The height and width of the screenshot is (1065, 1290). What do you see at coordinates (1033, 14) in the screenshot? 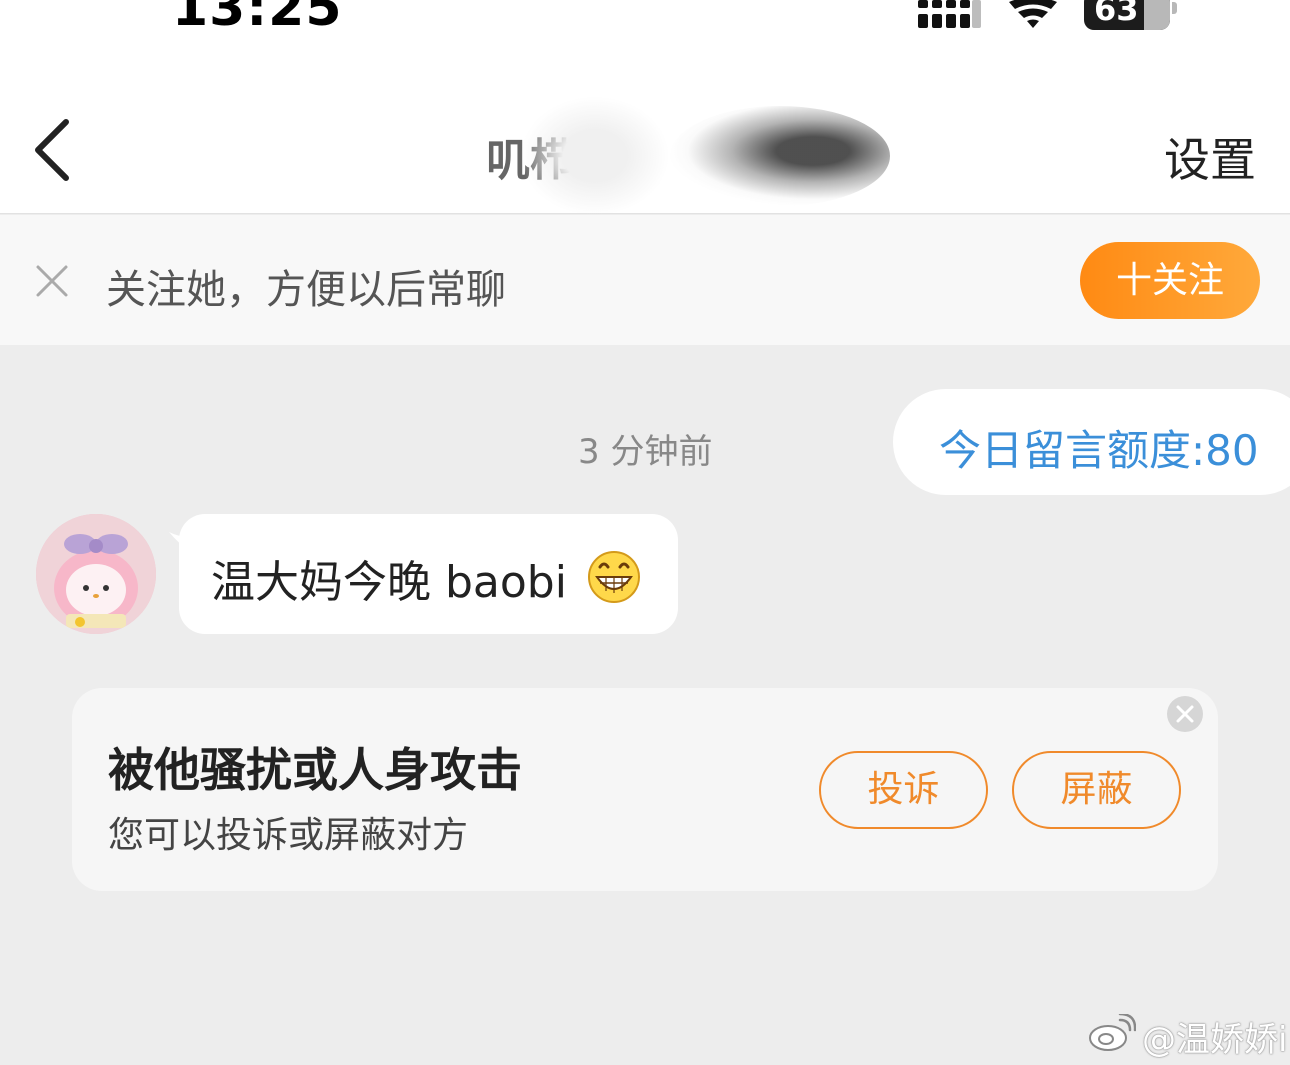
I see `wifi-icon` at bounding box center [1033, 14].